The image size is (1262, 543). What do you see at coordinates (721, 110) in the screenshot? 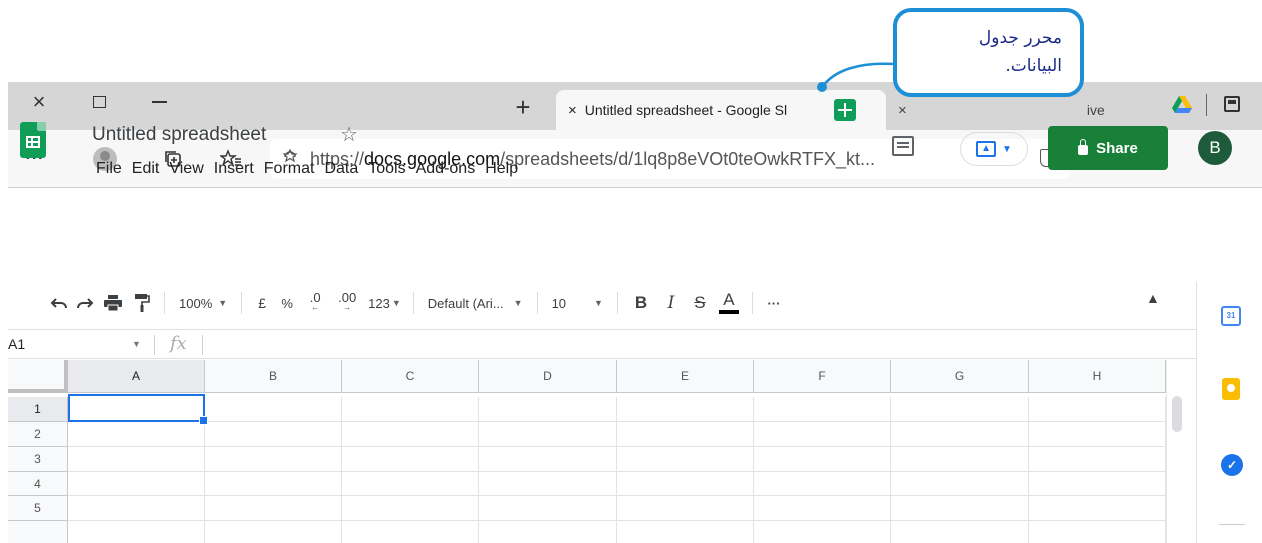
I see `tab-google-sheets: × Untitled spreadsheet - Google Sl` at bounding box center [721, 110].